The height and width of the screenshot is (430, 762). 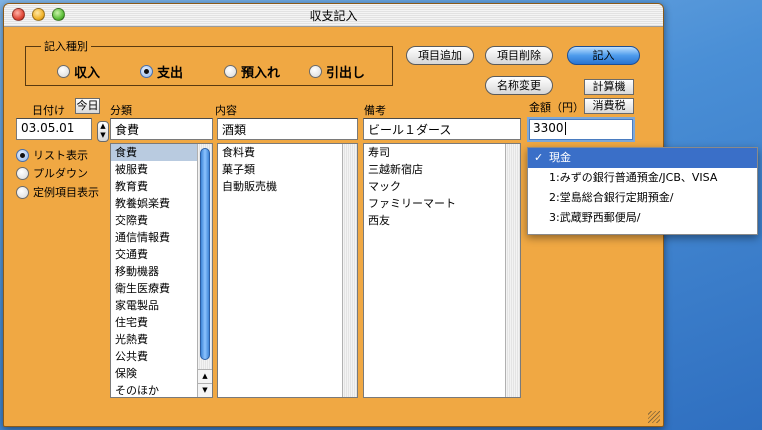 What do you see at coordinates (565, 128) in the screenshot?
I see `text-caret` at bounding box center [565, 128].